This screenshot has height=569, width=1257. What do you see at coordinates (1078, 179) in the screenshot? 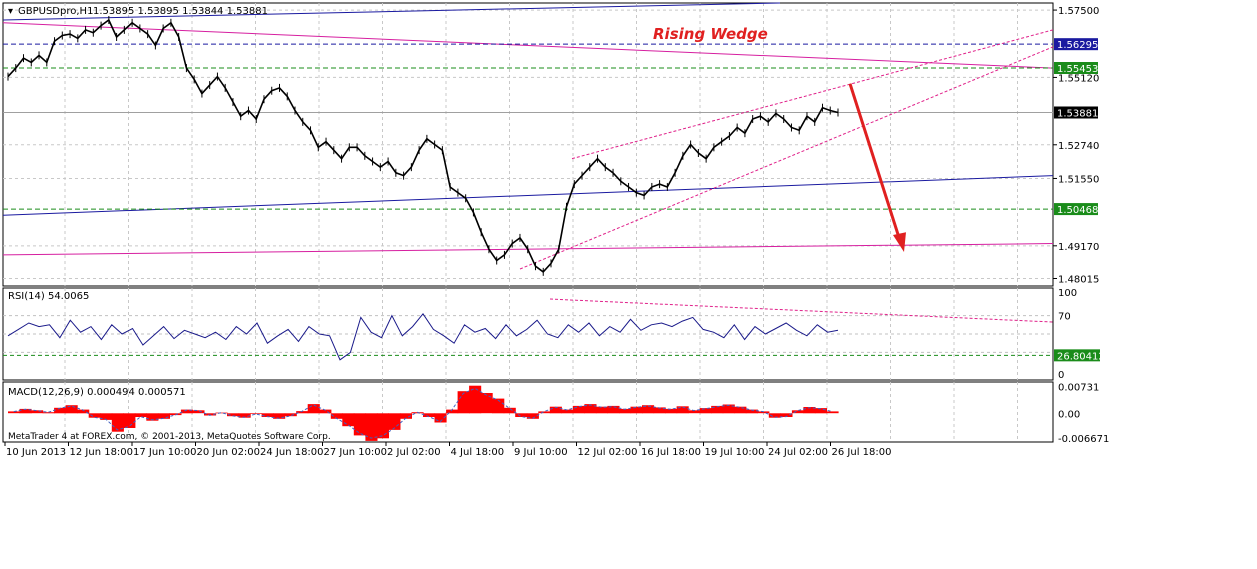
I see `y-tick-label: 1.51550` at bounding box center [1078, 179].